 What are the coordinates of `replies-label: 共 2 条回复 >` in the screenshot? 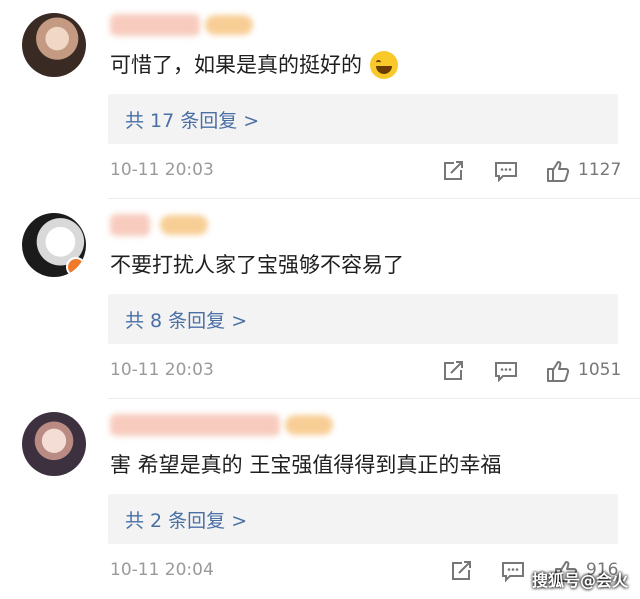 It's located at (186, 521).